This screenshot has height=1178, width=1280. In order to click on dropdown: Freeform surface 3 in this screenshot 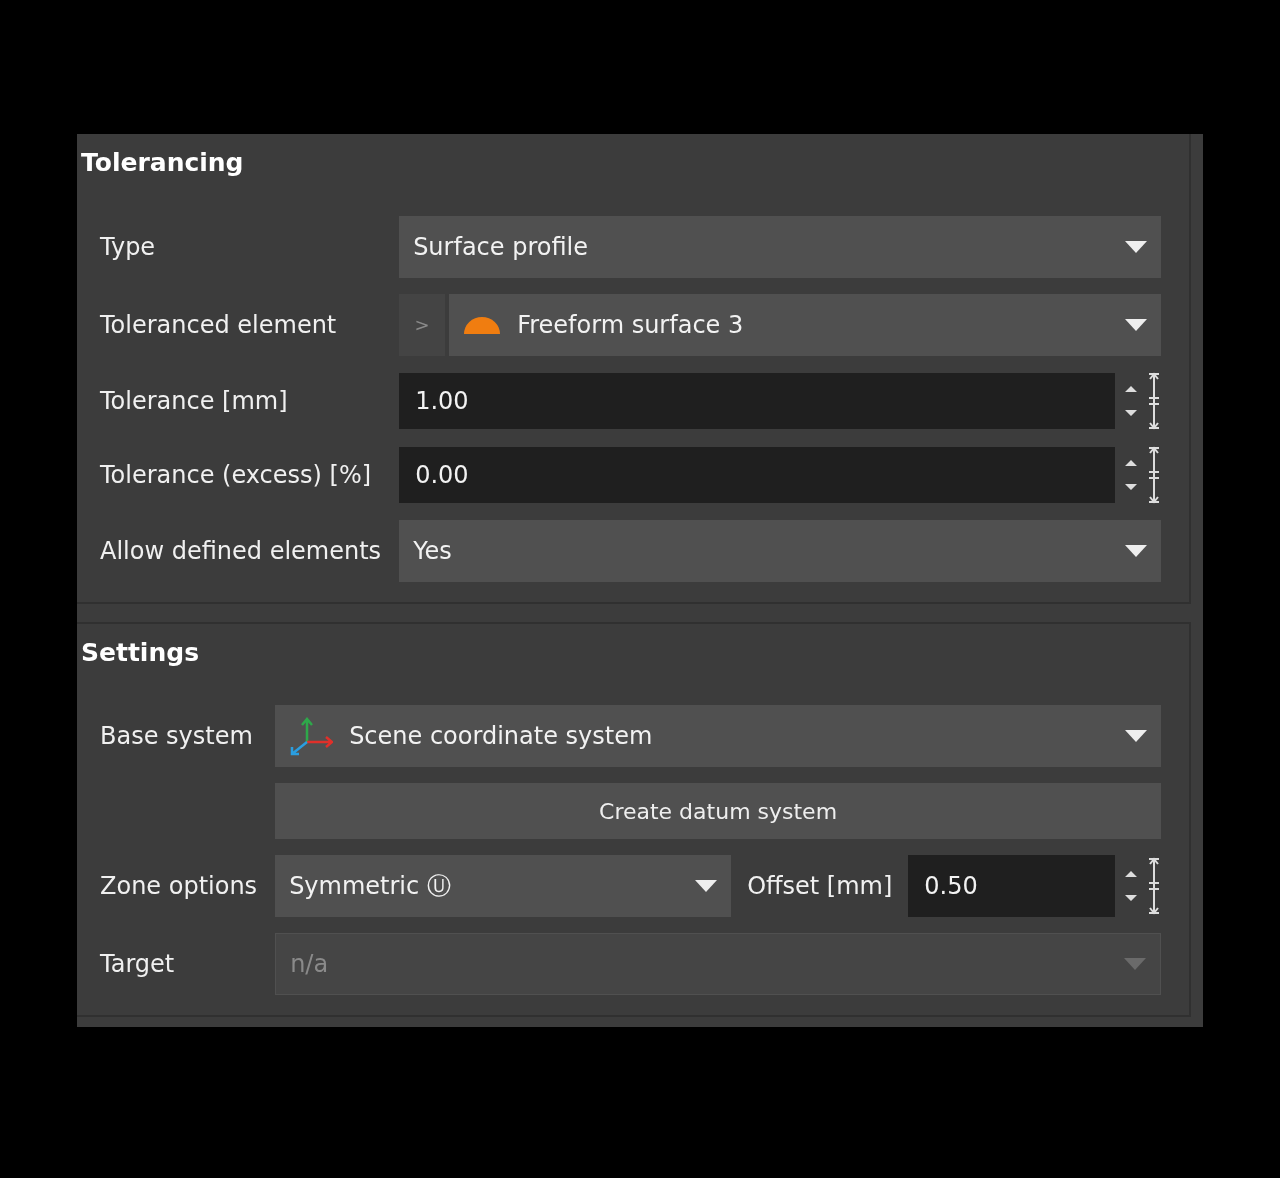, I will do `click(805, 324)`.